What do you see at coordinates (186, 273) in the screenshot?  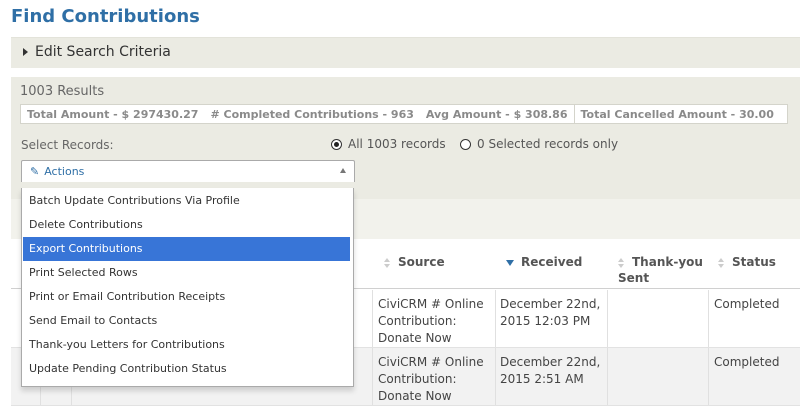 I see `menu-item-print-selected-rows: Print Selected Rows` at bounding box center [186, 273].